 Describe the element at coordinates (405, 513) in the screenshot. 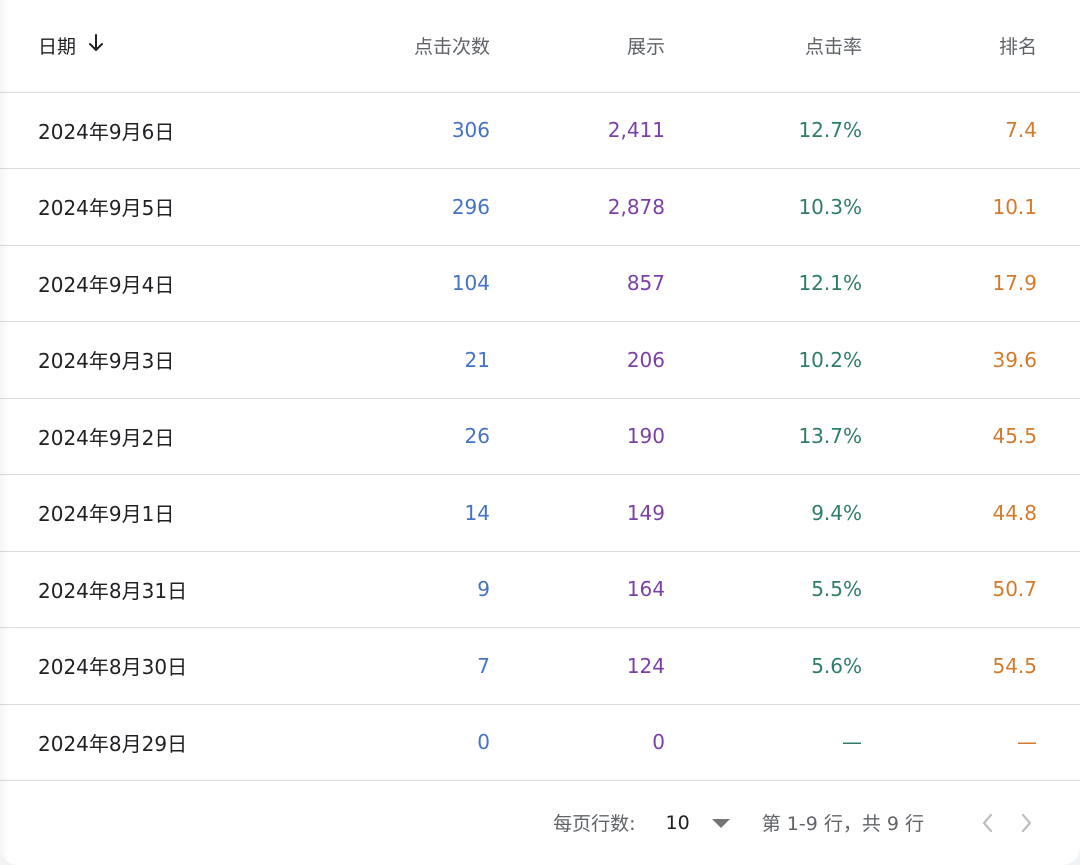

I see `cell-clicks: 14` at that location.